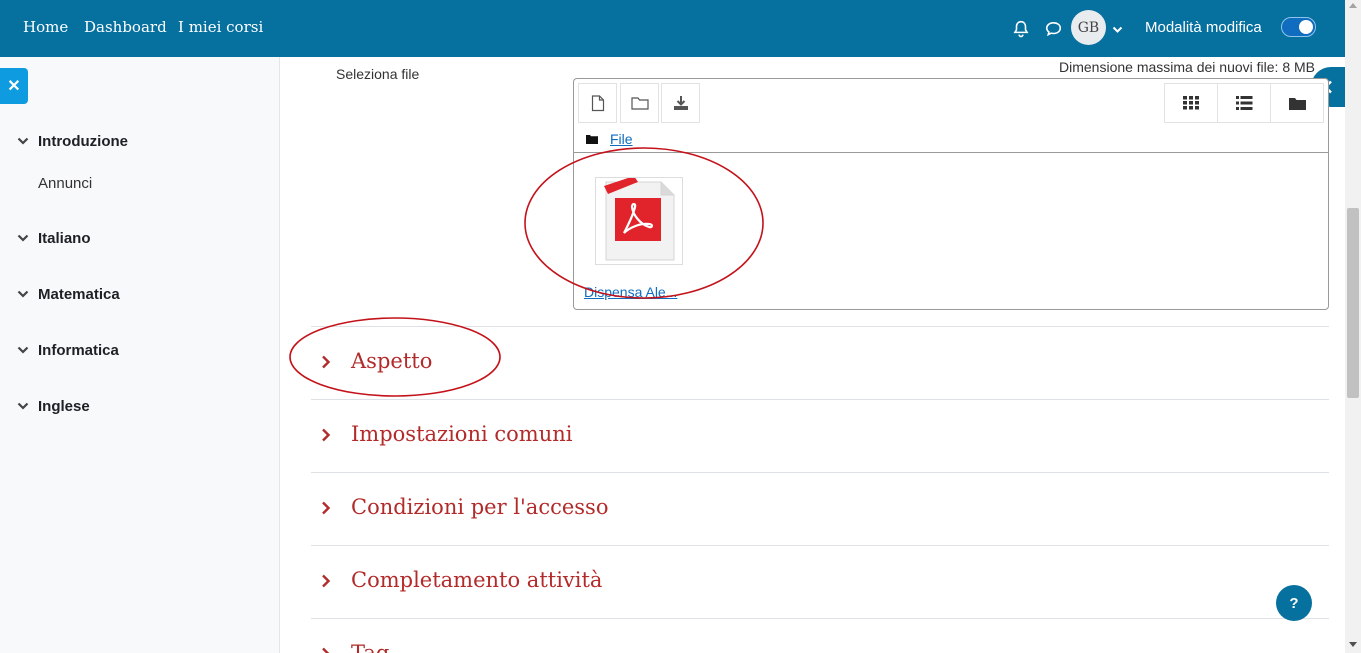 The image size is (1361, 653). Describe the element at coordinates (220, 27) in the screenshot. I see `nav-my-courses-link: I miei corsi` at that location.